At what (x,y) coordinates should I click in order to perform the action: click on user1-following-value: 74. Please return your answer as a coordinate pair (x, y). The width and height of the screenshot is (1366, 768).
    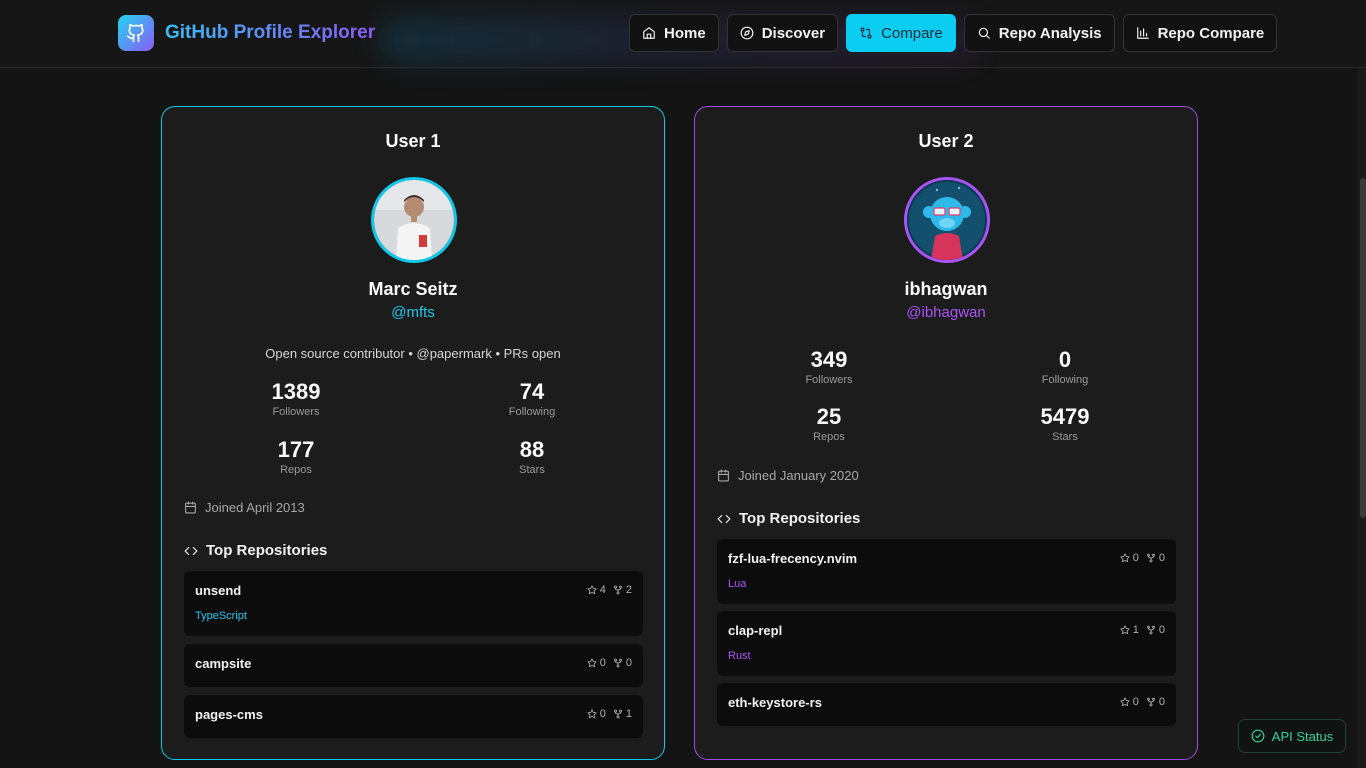
    Looking at the image, I should click on (532, 391).